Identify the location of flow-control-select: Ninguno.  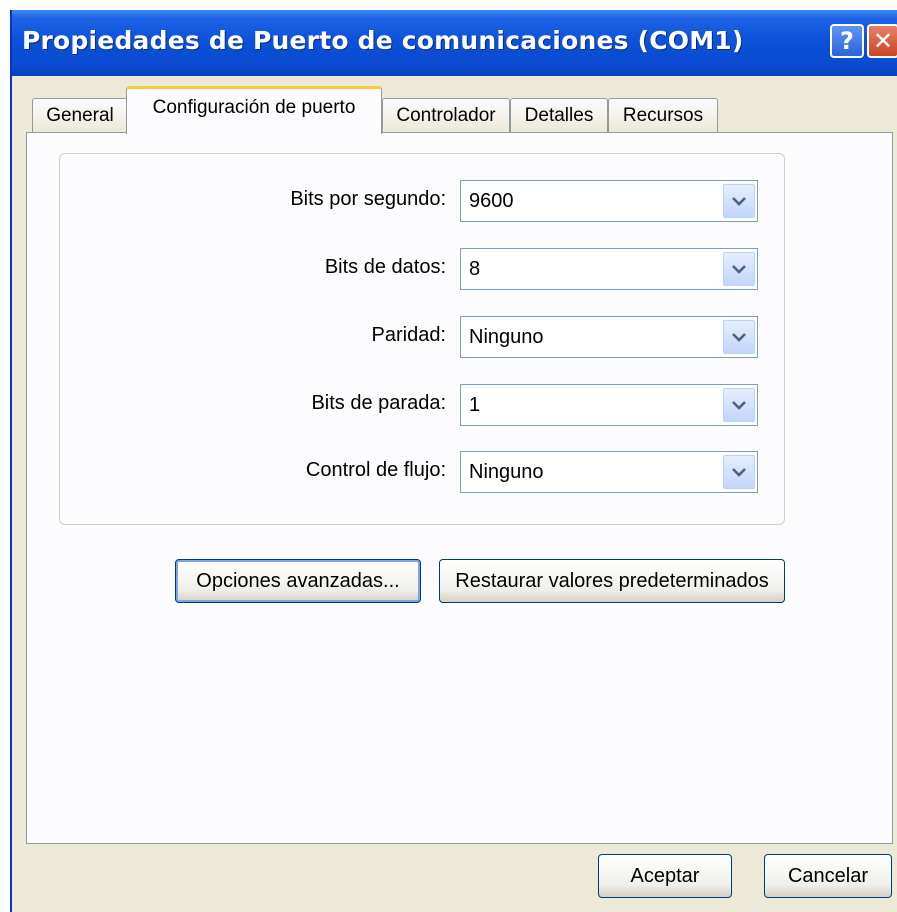
(609, 472).